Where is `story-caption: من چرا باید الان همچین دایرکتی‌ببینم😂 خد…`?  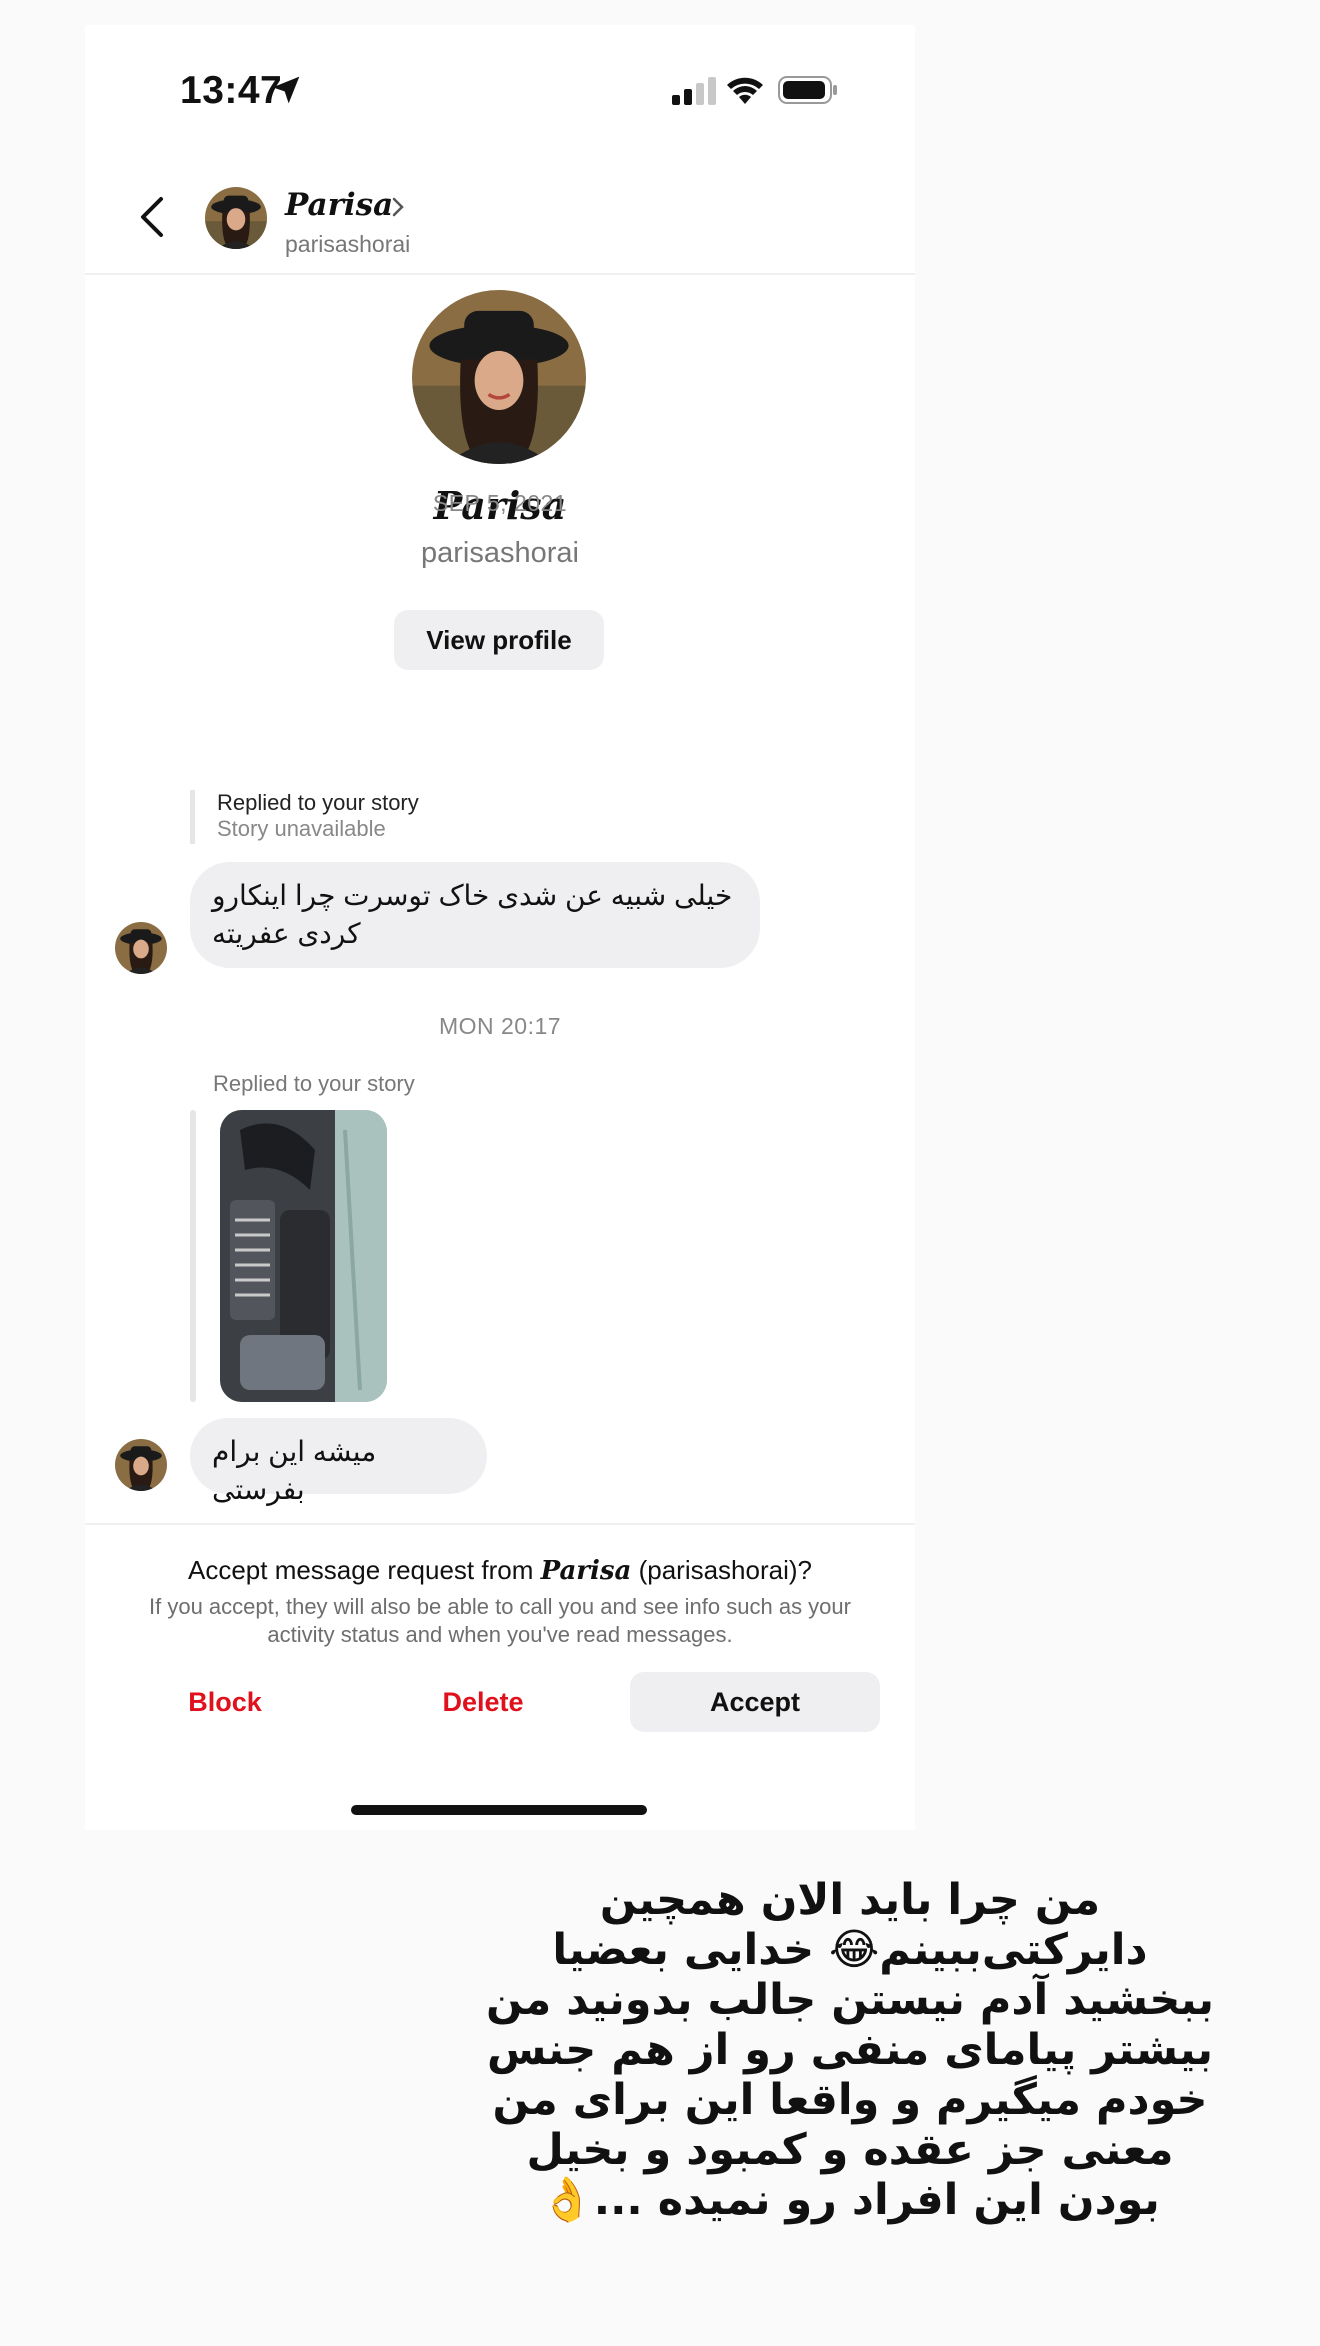 story-caption: من چرا باید الان همچین دایرکتی‌ببینم😂 خد… is located at coordinates (850, 2050).